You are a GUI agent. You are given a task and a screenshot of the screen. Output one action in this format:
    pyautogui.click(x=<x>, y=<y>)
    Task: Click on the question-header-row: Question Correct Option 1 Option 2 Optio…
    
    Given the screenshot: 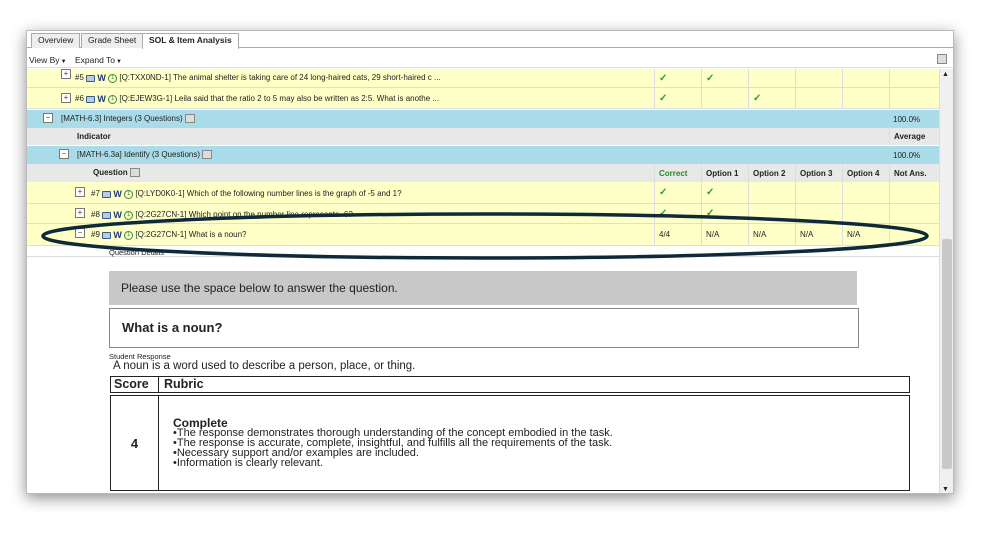 What is the action you would take?
    pyautogui.click(x=483, y=173)
    